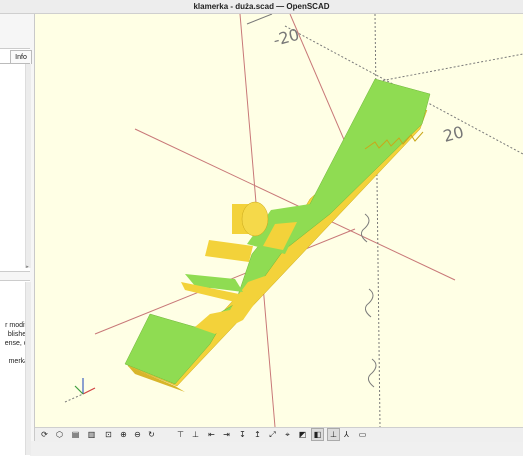  Describe the element at coordinates (137, 434) in the screenshot. I see `zoom-out-icon: ⊖` at that location.